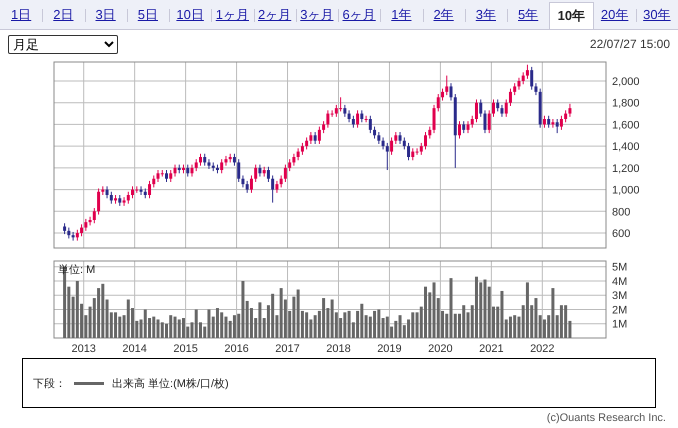 The width and height of the screenshot is (678, 428). What do you see at coordinates (626, 190) in the screenshot?
I see `axis-label: 1,000` at bounding box center [626, 190].